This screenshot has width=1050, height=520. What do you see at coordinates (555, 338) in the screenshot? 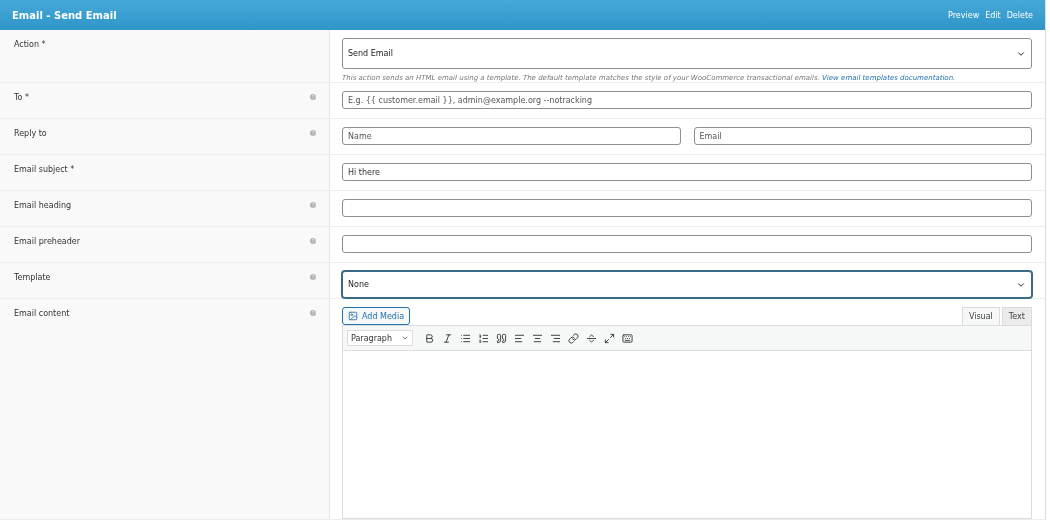
I see `align-right-icon` at bounding box center [555, 338].